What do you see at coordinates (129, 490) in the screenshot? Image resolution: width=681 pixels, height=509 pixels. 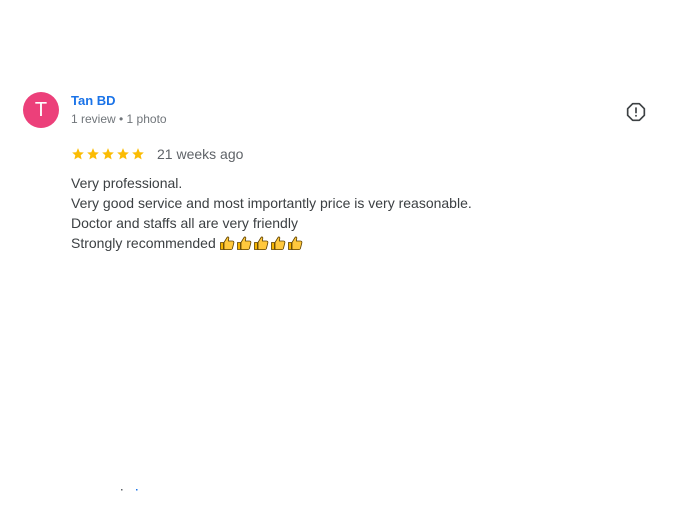 I see `clipped-content-edge` at bounding box center [129, 490].